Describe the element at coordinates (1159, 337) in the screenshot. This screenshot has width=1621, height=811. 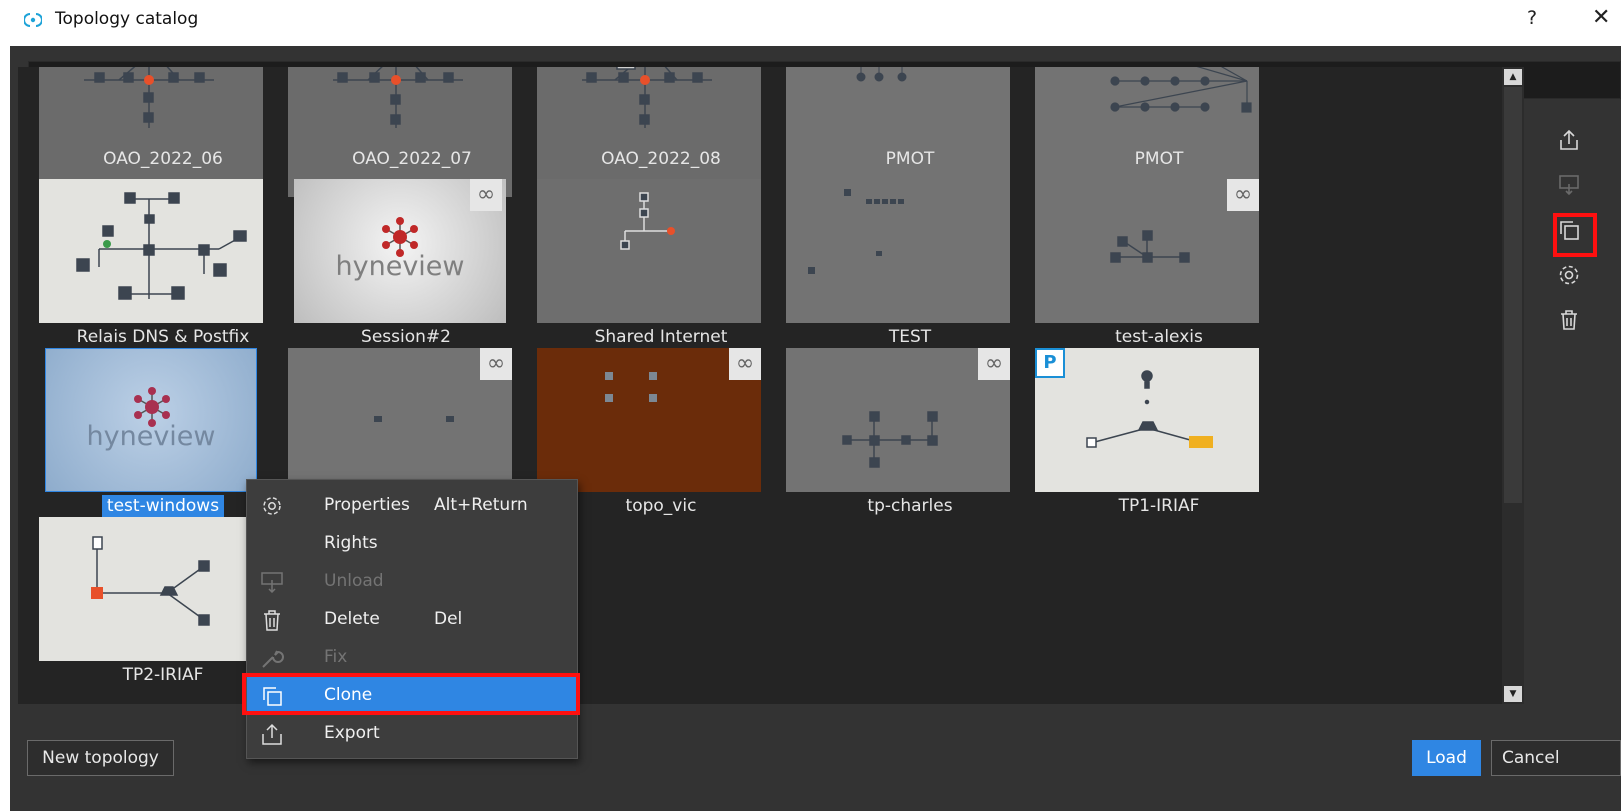
I see `topology-name: test-alexis` at that location.